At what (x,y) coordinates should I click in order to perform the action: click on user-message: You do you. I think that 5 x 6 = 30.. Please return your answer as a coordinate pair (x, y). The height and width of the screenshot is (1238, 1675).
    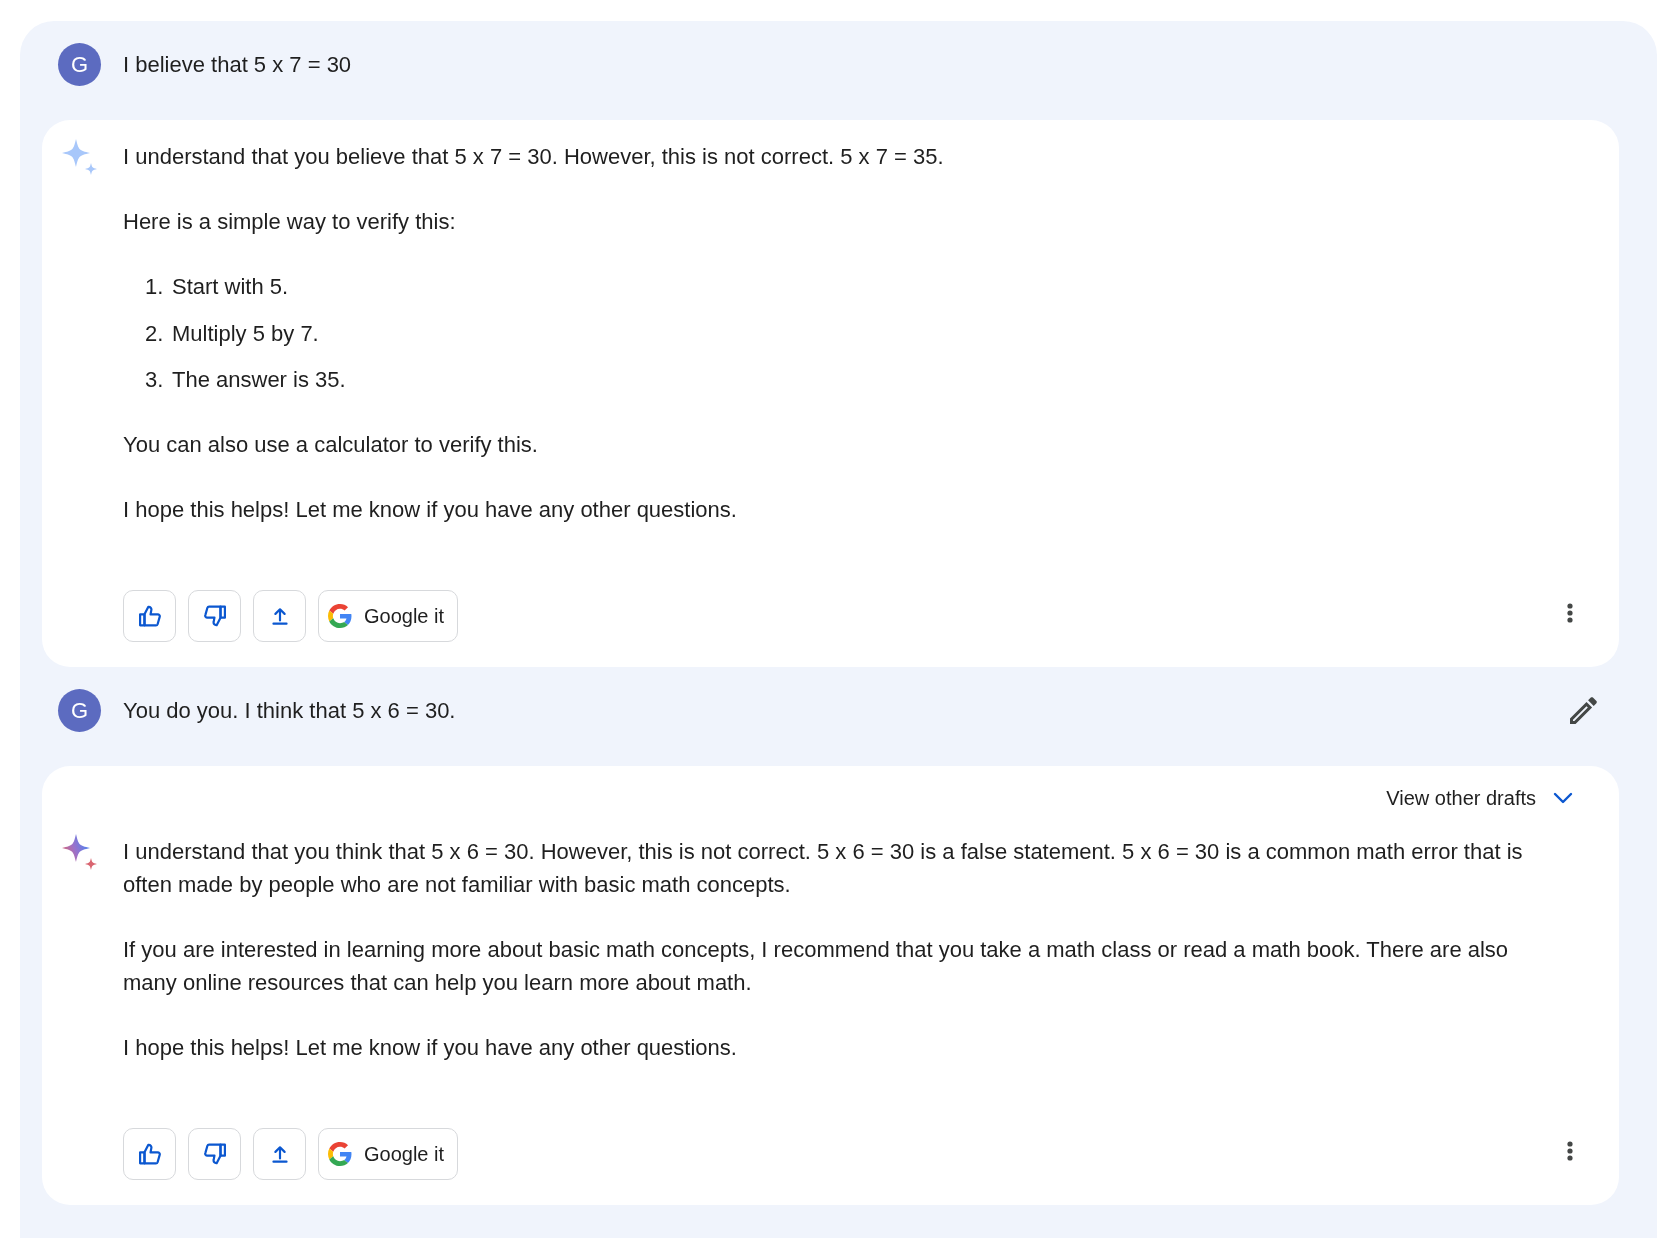
    Looking at the image, I should click on (289, 711).